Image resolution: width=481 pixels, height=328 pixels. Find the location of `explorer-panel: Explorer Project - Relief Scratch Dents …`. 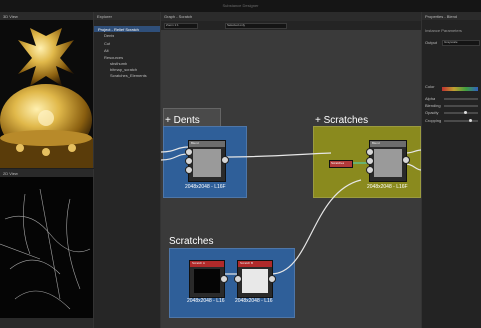

explorer-panel: Explorer Project - Relief Scratch Dents … is located at coordinates (127, 170).